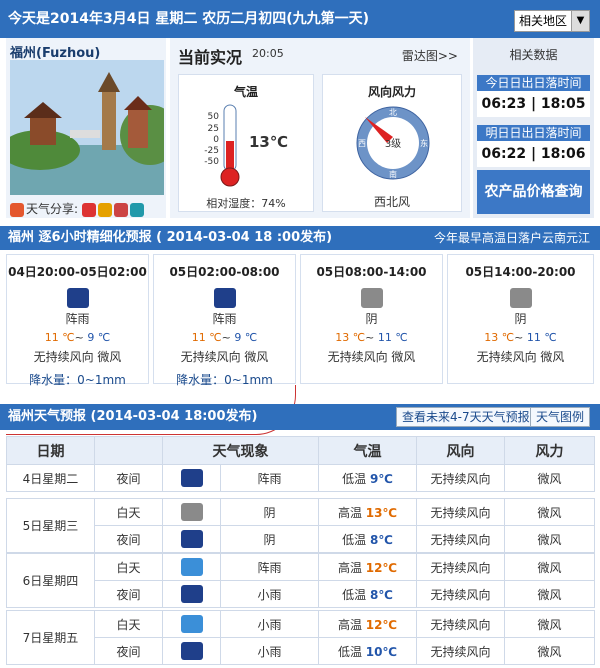 The height and width of the screenshot is (668, 600). What do you see at coordinates (191, 567) in the screenshot?
I see `day-shower-icon` at bounding box center [191, 567].